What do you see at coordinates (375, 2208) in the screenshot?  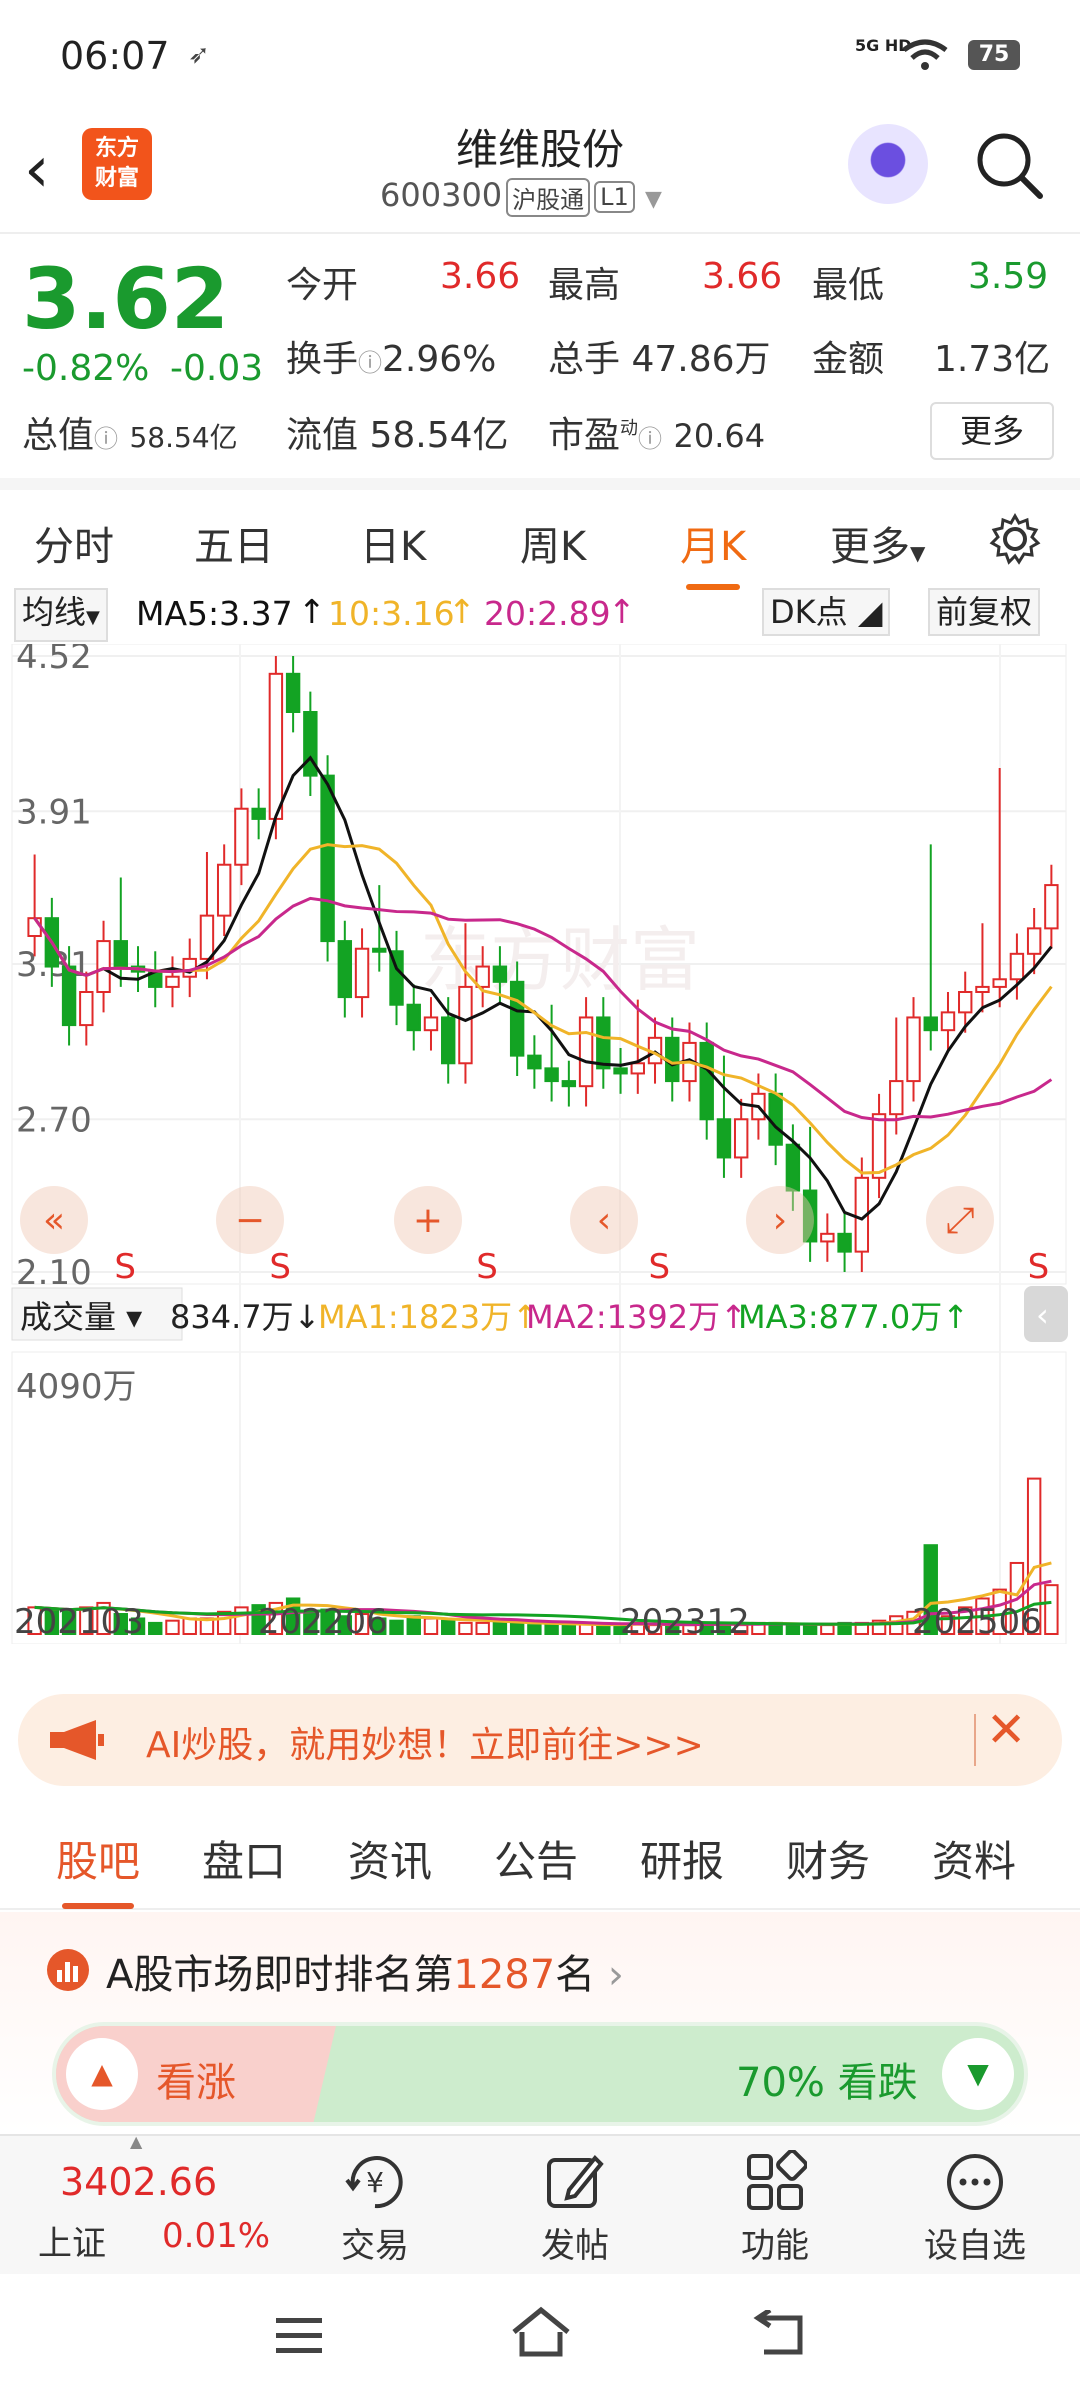 I see `trade-button: ¥ 交易` at bounding box center [375, 2208].